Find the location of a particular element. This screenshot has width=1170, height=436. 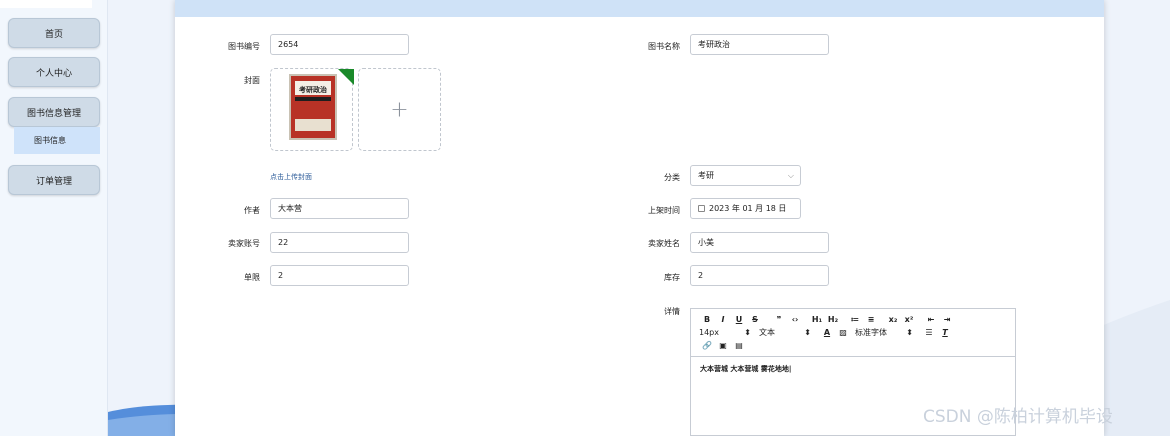

book-no-label: 图书编号 is located at coordinates (244, 46).